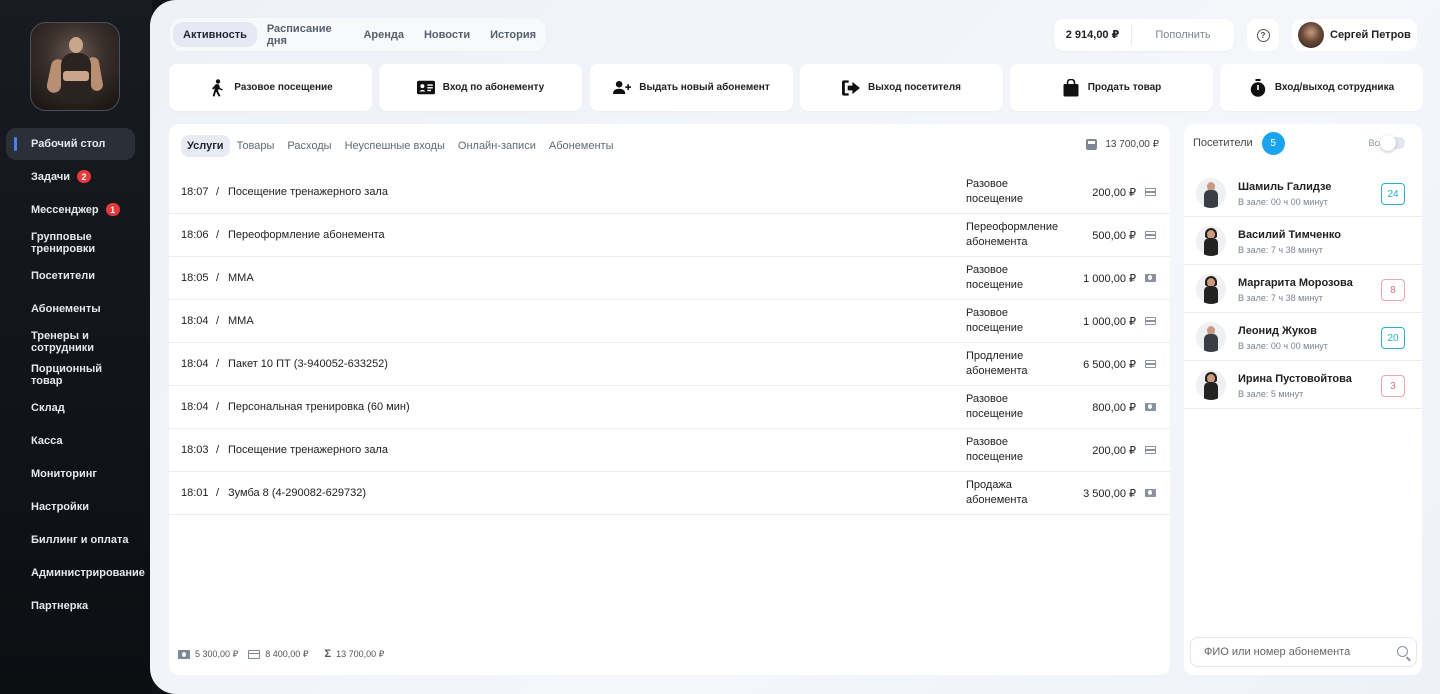  Describe the element at coordinates (1285, 187) in the screenshot. I see `visitor-name: Шамиль Галидзе` at that location.